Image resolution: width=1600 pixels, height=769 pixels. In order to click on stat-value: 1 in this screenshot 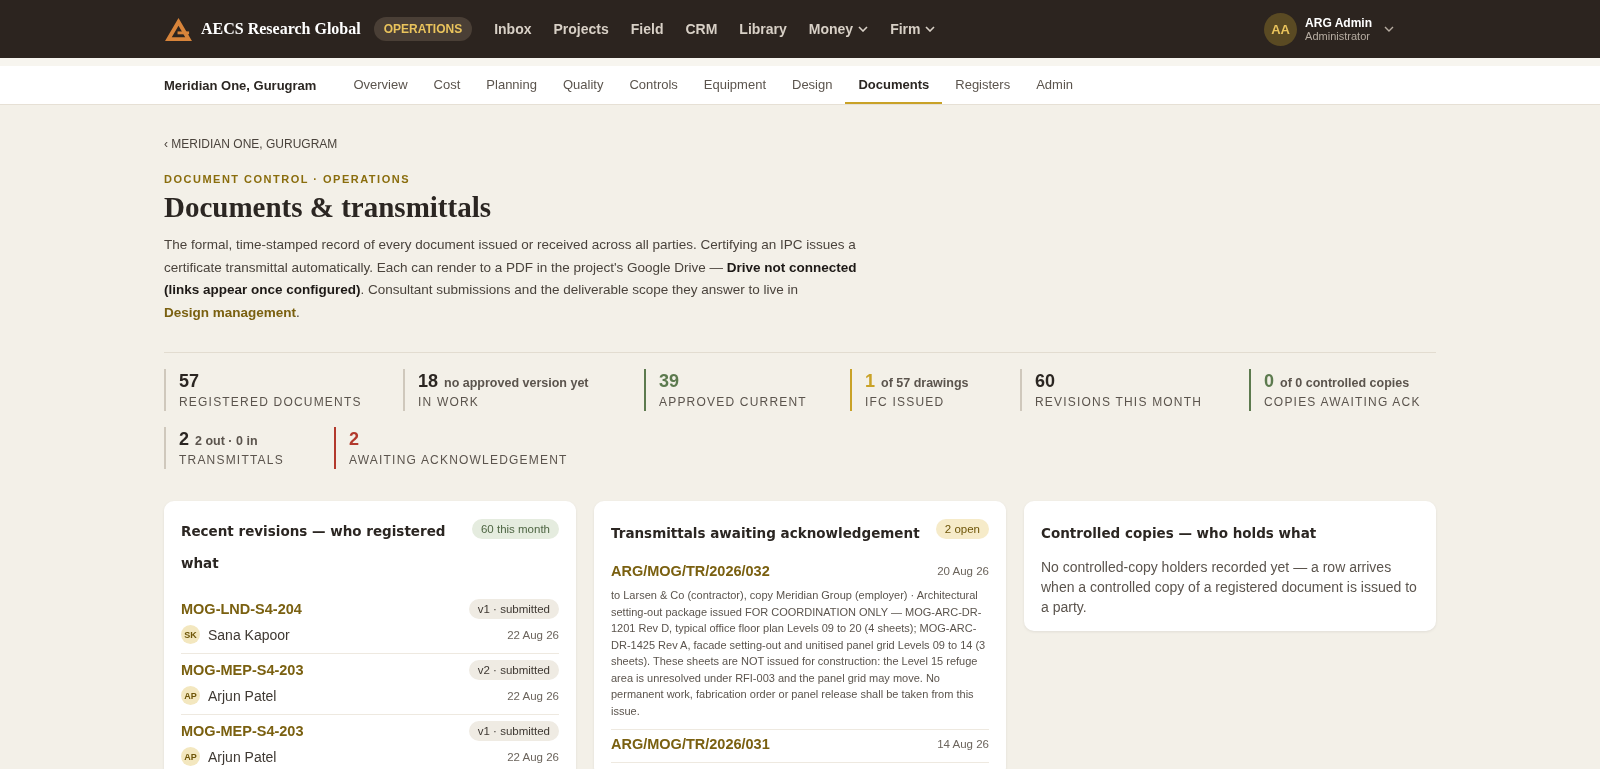, I will do `click(870, 381)`.